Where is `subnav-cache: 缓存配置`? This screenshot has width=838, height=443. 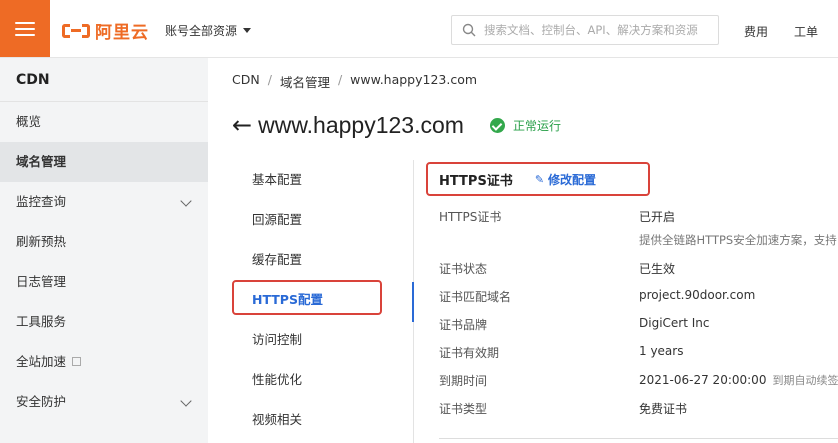
subnav-cache: 缓存配置 is located at coordinates (322, 260).